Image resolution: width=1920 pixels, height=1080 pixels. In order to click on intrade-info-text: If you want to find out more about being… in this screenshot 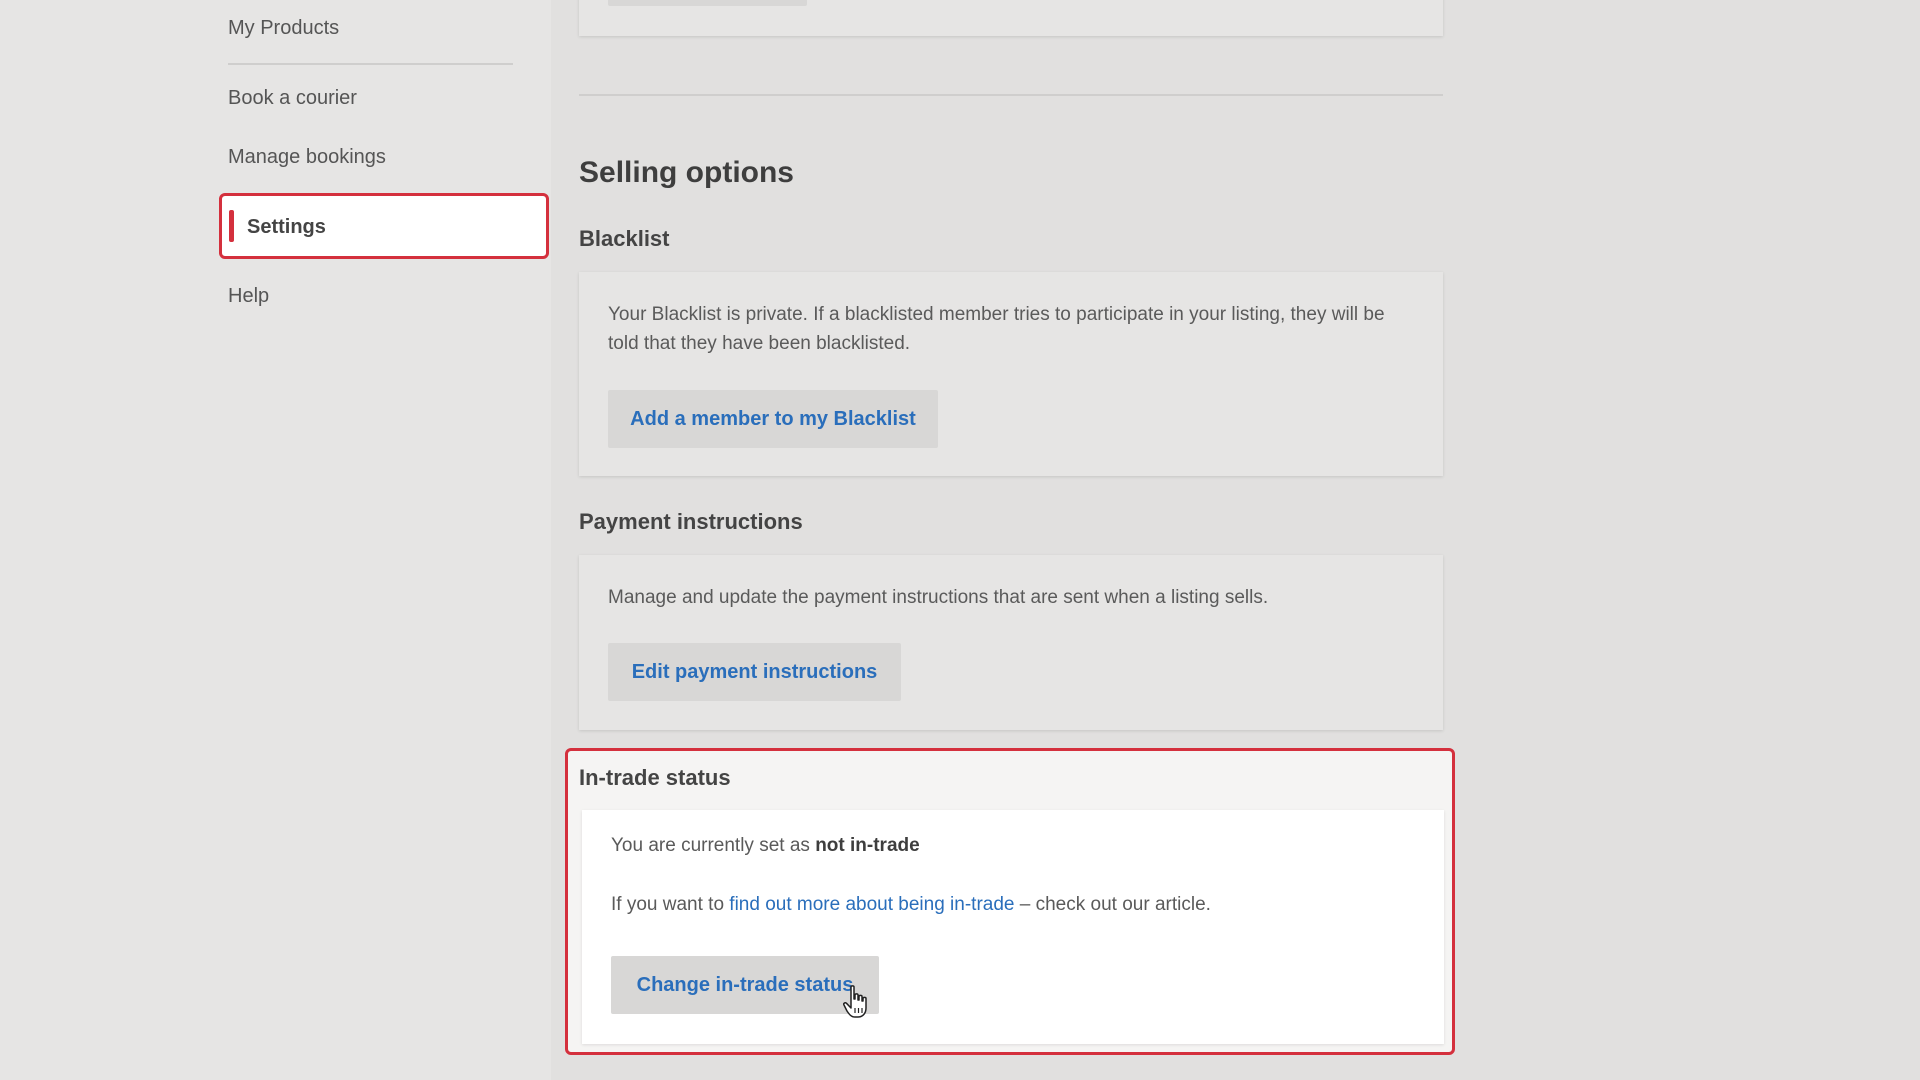, I will do `click(911, 905)`.